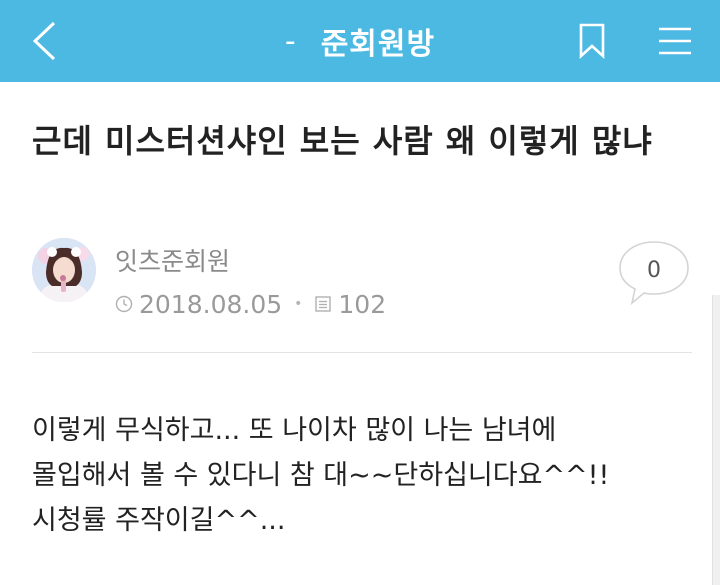  Describe the element at coordinates (323, 304) in the screenshot. I see `view-count-icon` at that location.